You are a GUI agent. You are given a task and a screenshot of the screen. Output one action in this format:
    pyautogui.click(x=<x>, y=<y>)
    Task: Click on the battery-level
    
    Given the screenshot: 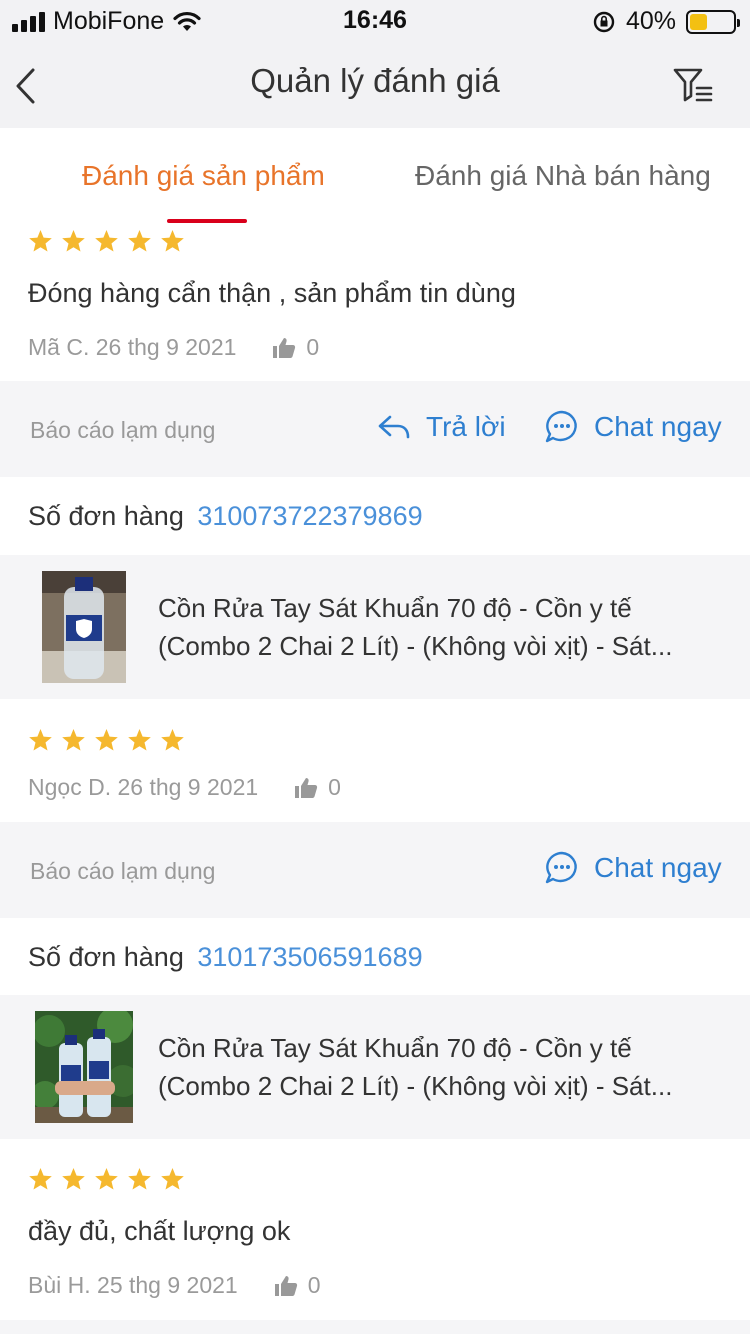 What is the action you would take?
    pyautogui.click(x=698, y=21)
    